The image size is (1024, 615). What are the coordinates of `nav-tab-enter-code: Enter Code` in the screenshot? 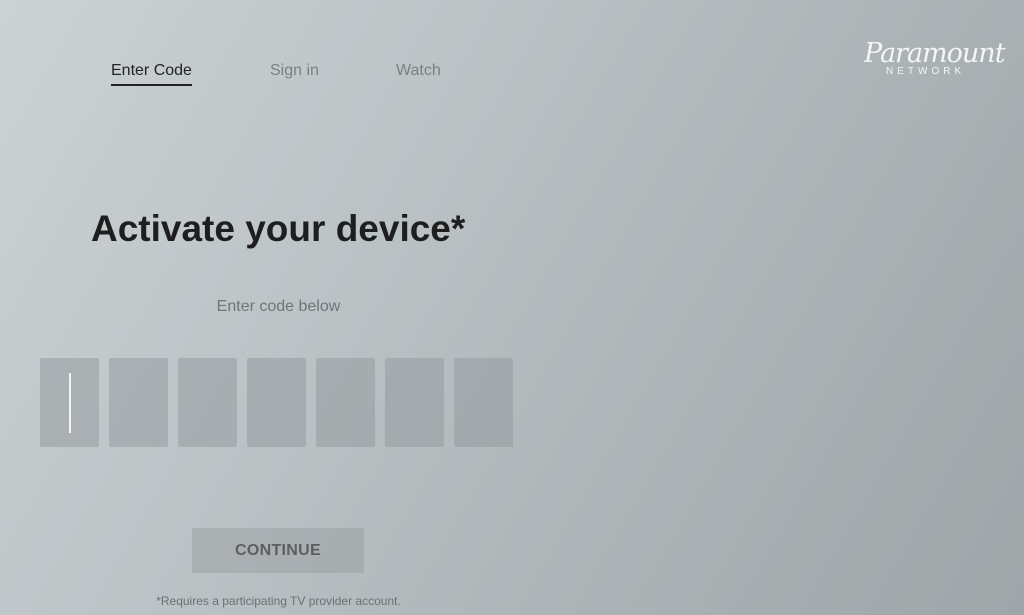 It's located at (151, 74).